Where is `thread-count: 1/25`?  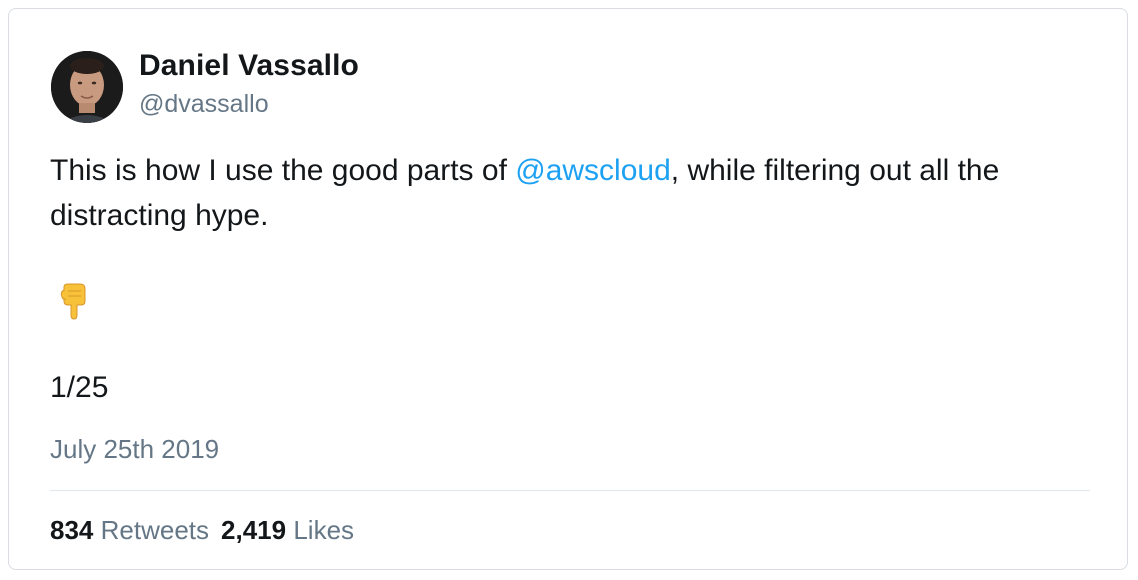 thread-count: 1/25 is located at coordinates (79, 387).